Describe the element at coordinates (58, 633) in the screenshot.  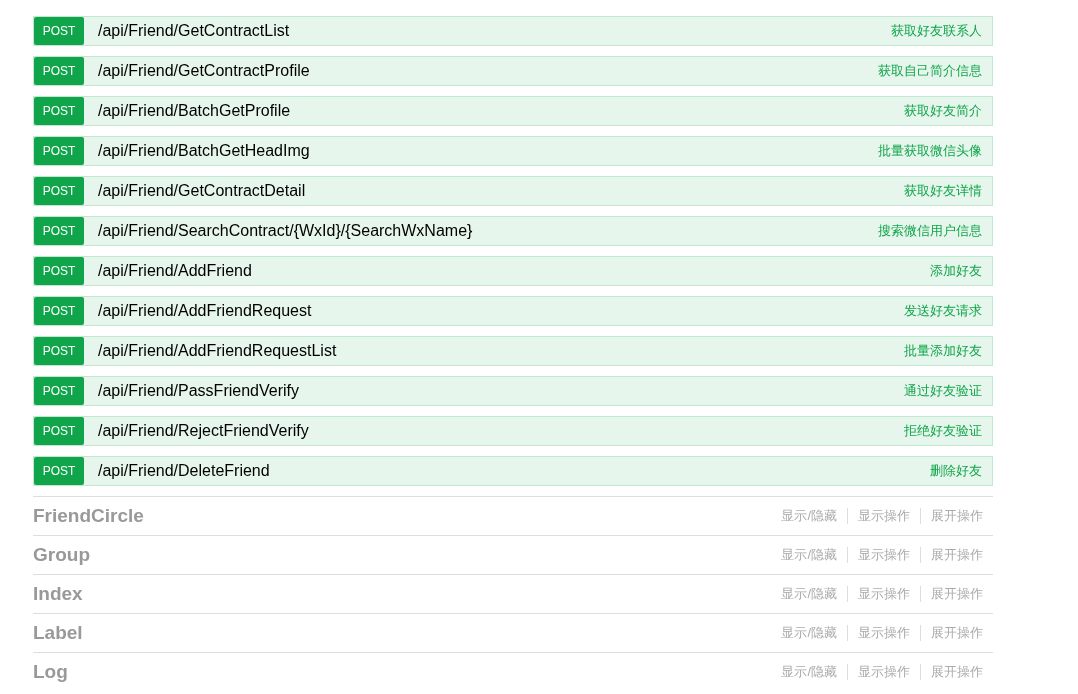
I see `section-heading: Label` at that location.